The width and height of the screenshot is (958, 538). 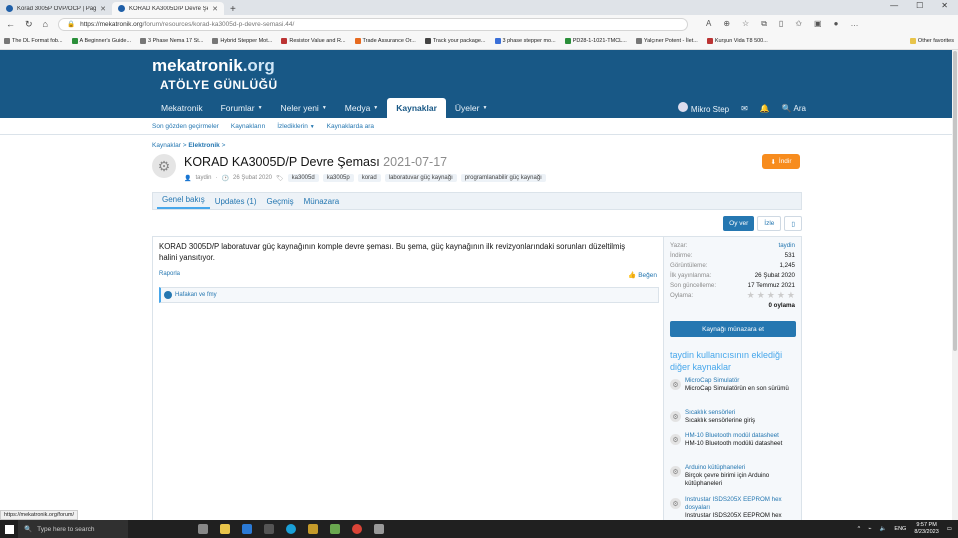 What do you see at coordinates (944, 5) in the screenshot?
I see `close-window-icon: ✕` at bounding box center [944, 5].